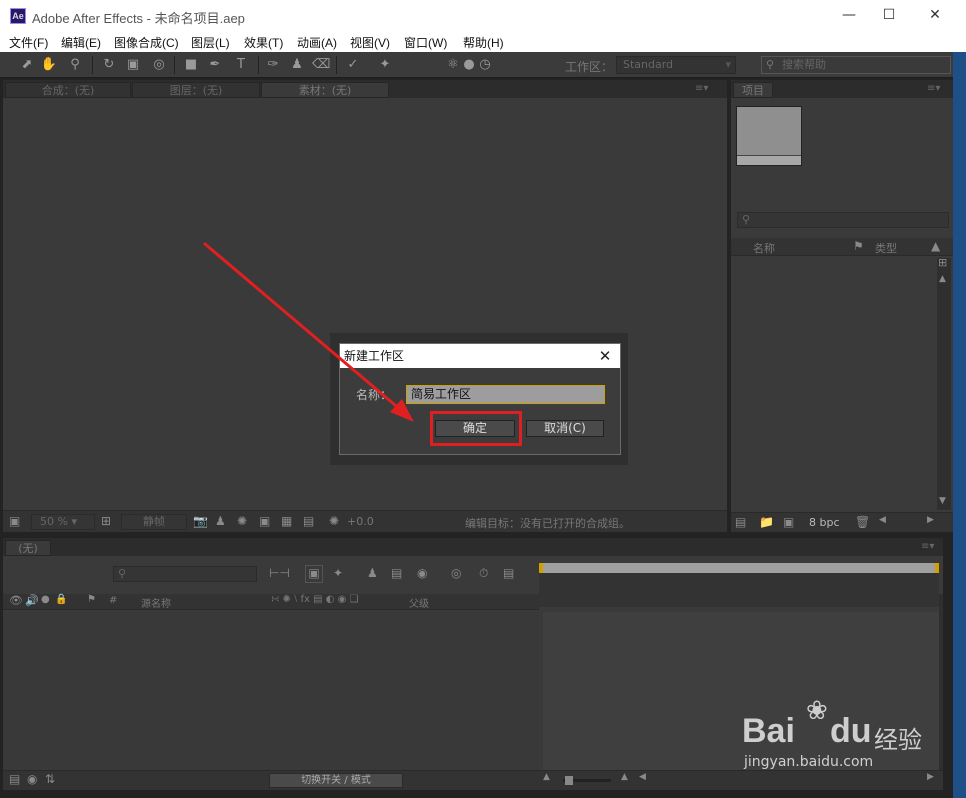 This screenshot has width=966, height=798. What do you see at coordinates (851, 731) in the screenshot?
I see `watermark-brand2: du` at bounding box center [851, 731].